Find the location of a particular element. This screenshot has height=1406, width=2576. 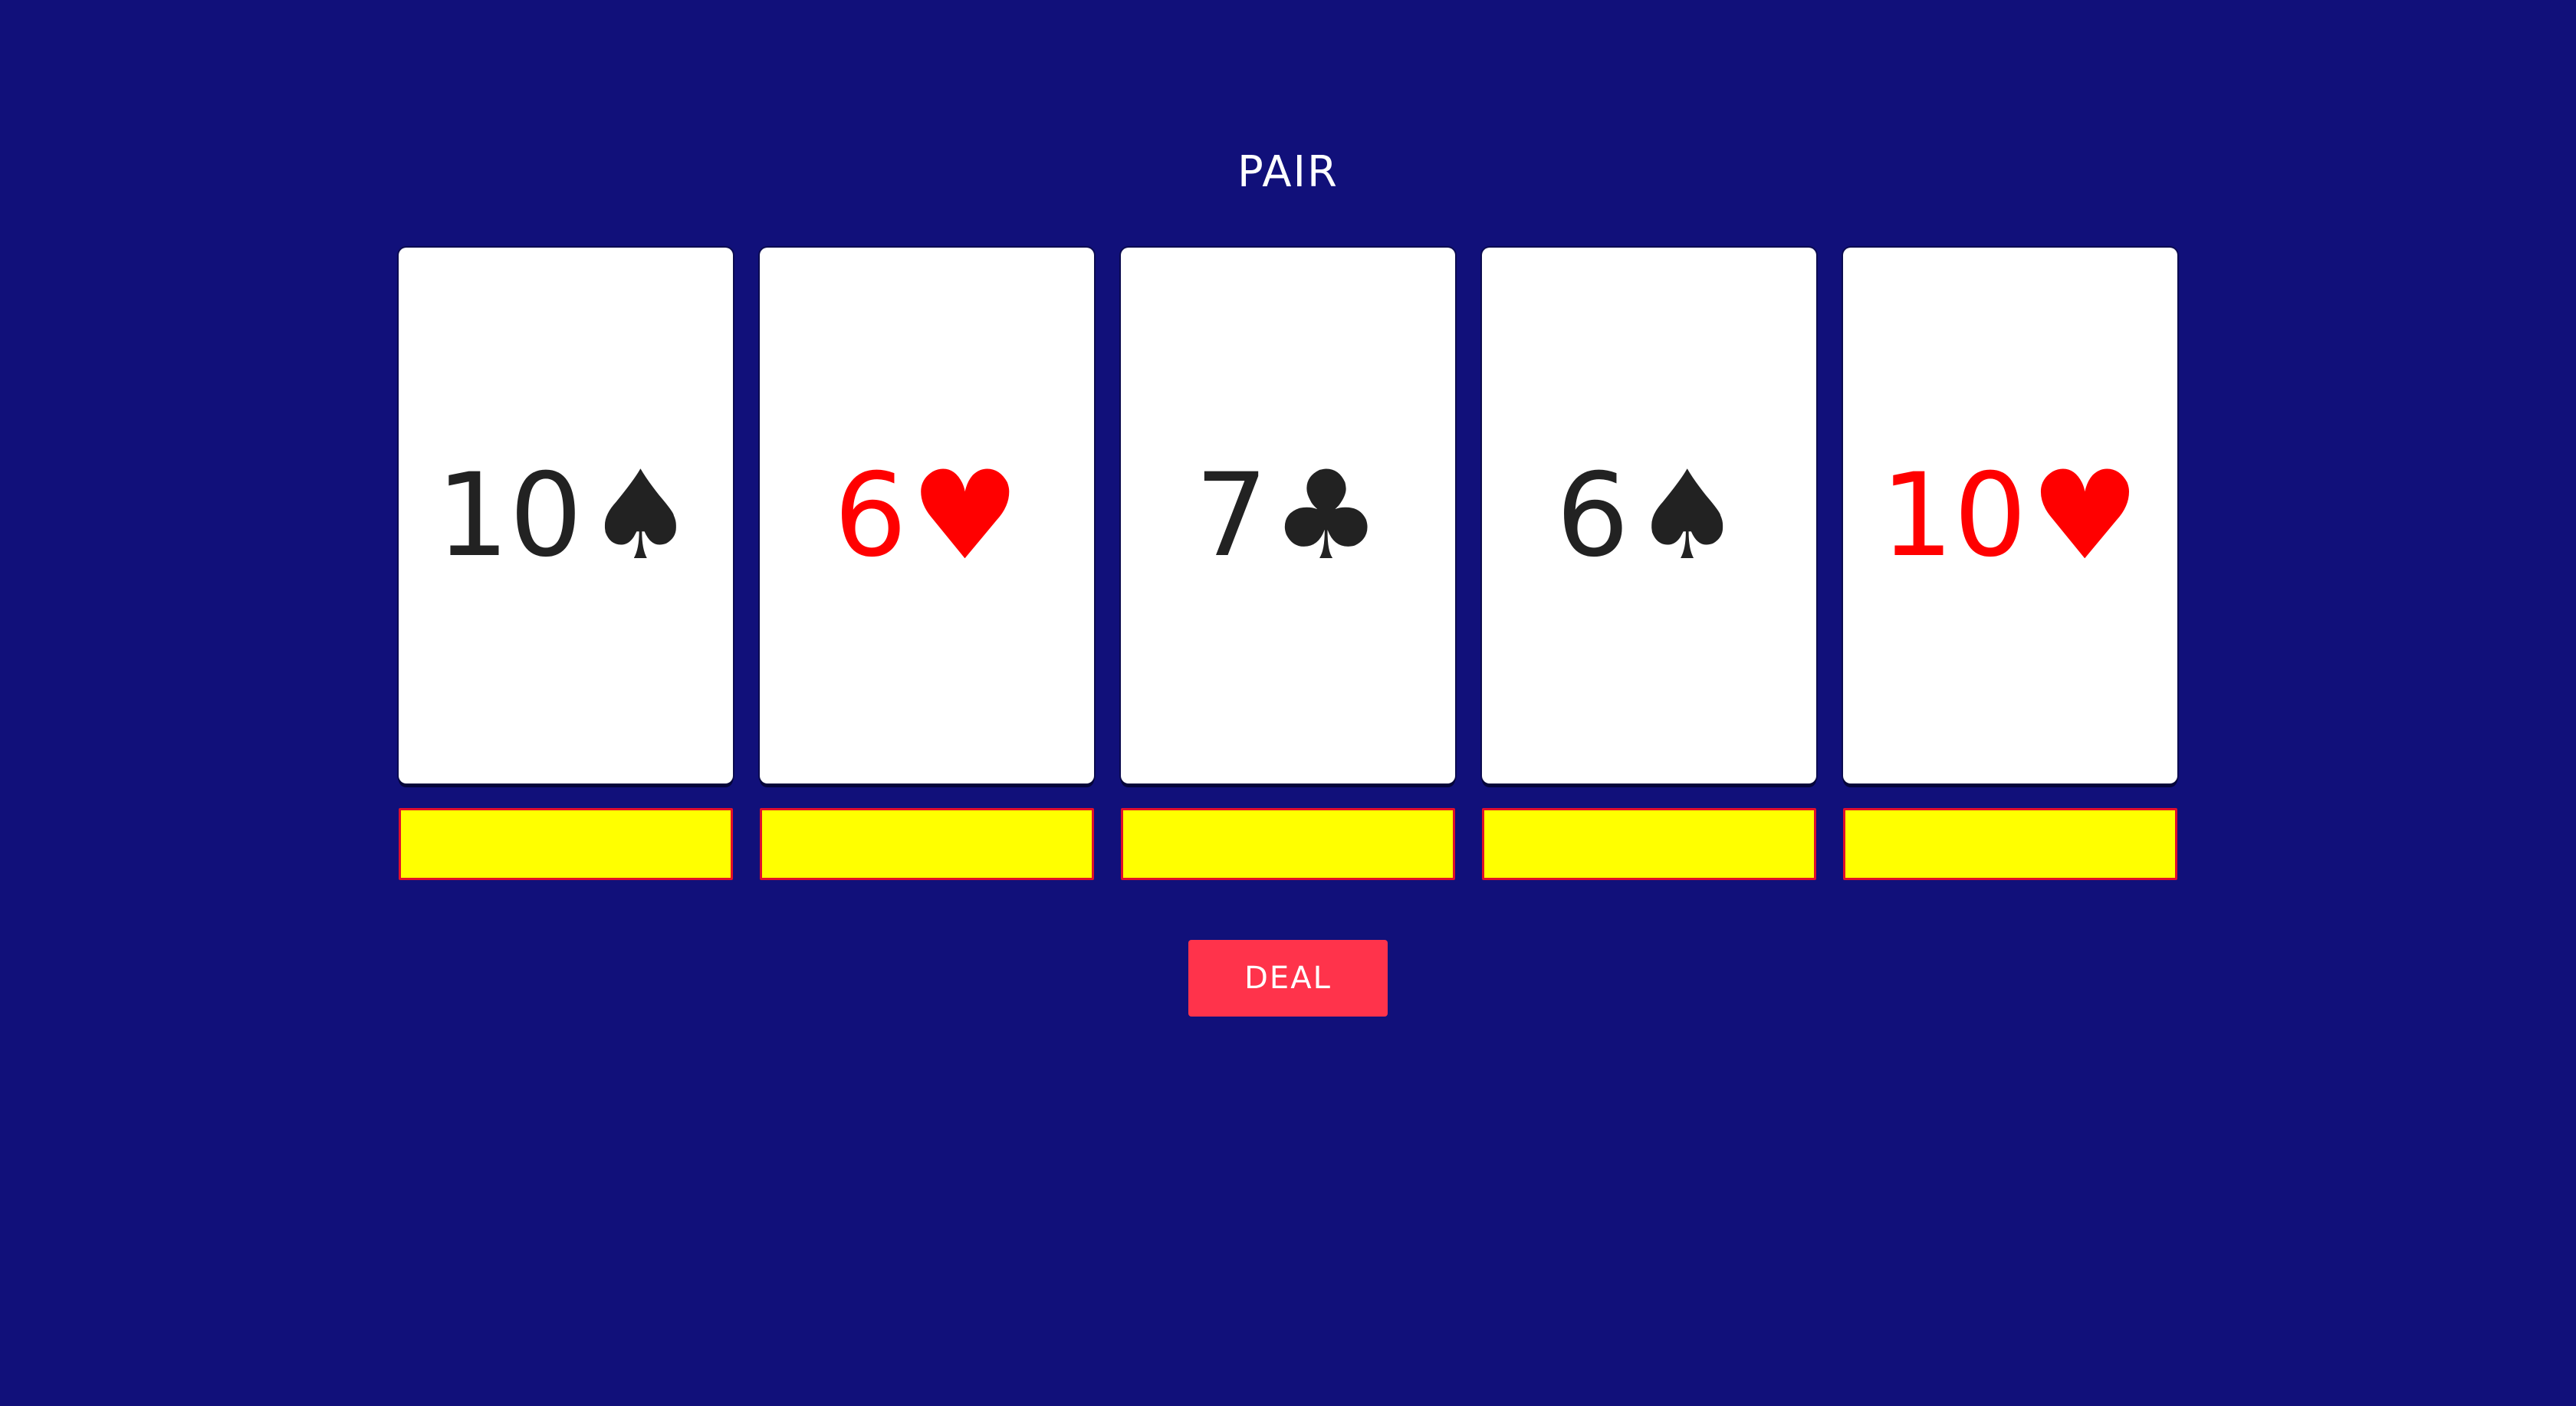

card-2: 6 ♥ is located at coordinates (927, 515).